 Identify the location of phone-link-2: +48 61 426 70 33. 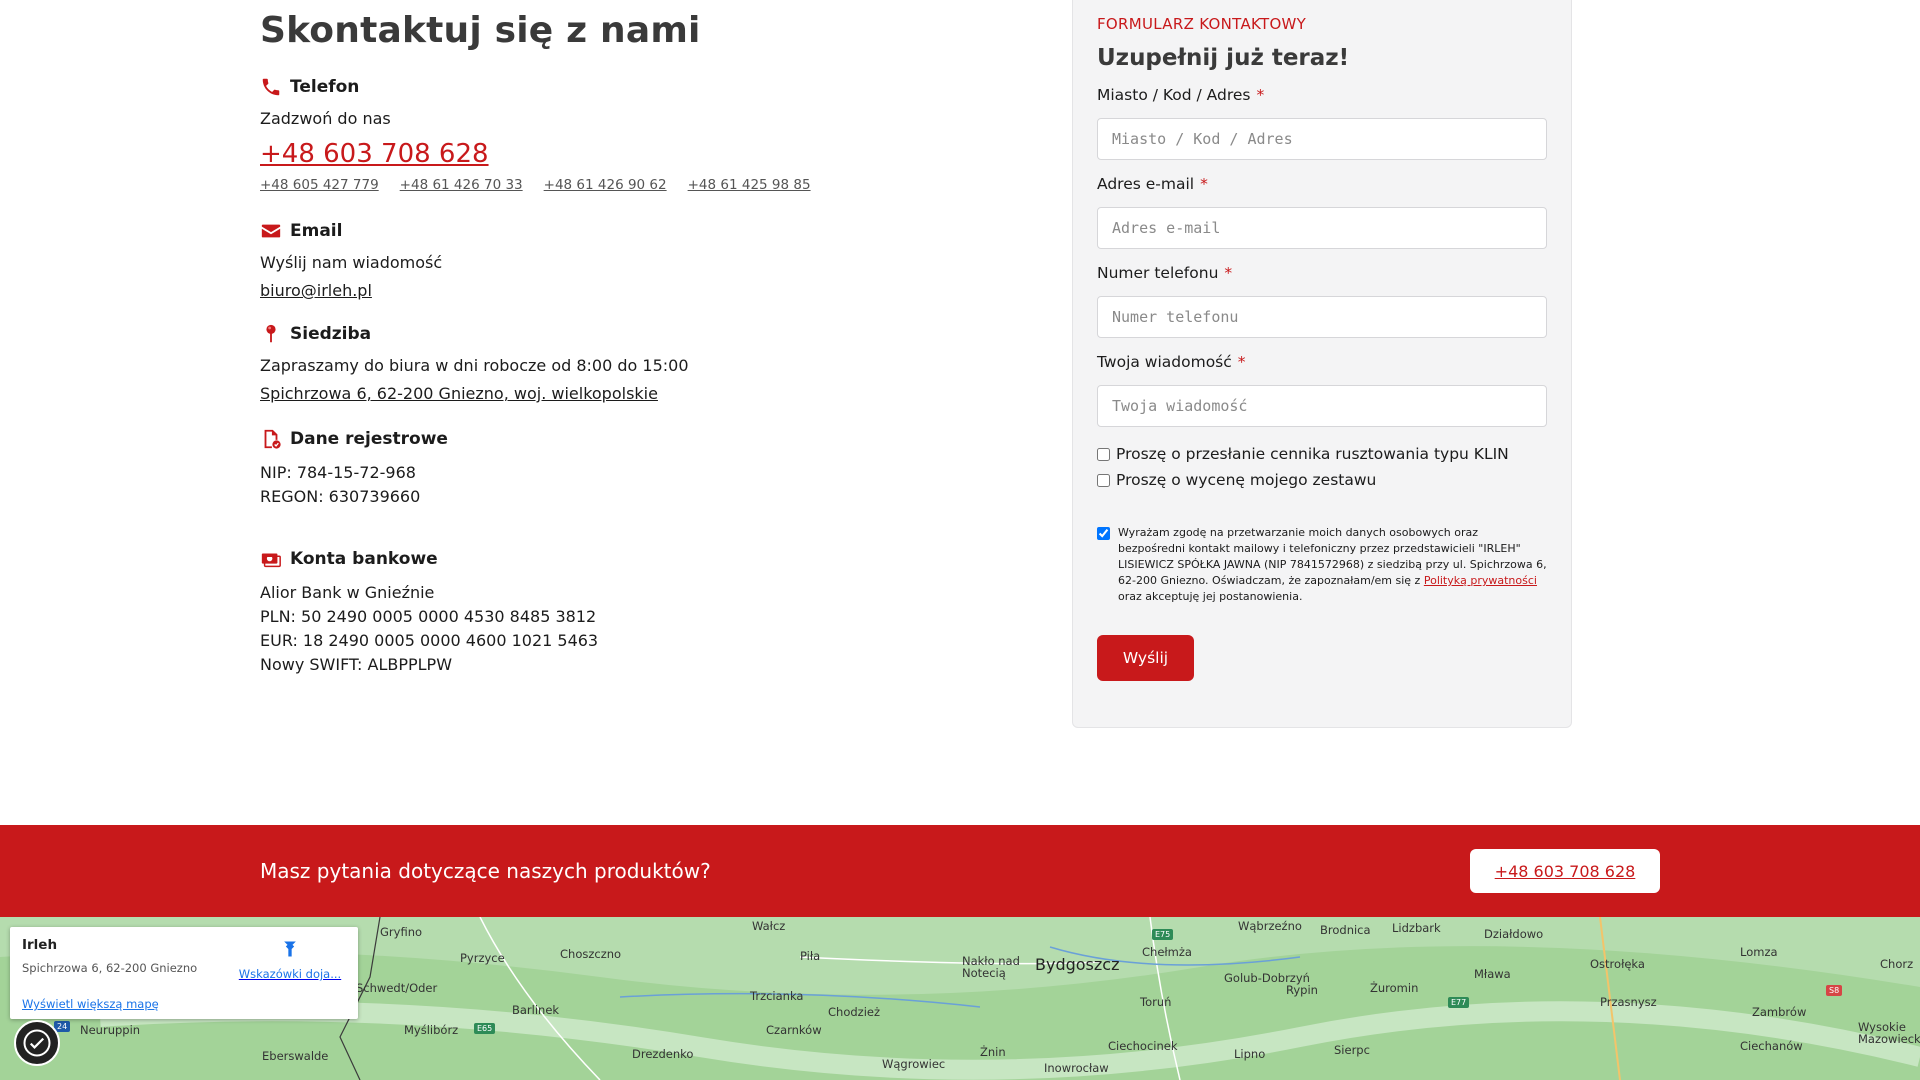
(461, 185).